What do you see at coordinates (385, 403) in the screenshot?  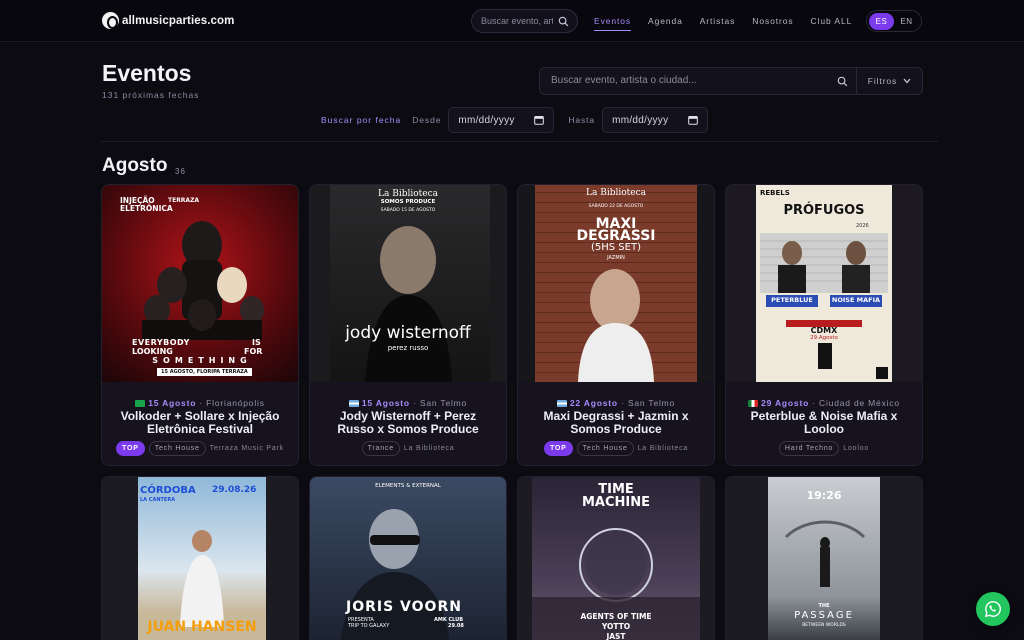 I see `event-date: 15 Agosto` at bounding box center [385, 403].